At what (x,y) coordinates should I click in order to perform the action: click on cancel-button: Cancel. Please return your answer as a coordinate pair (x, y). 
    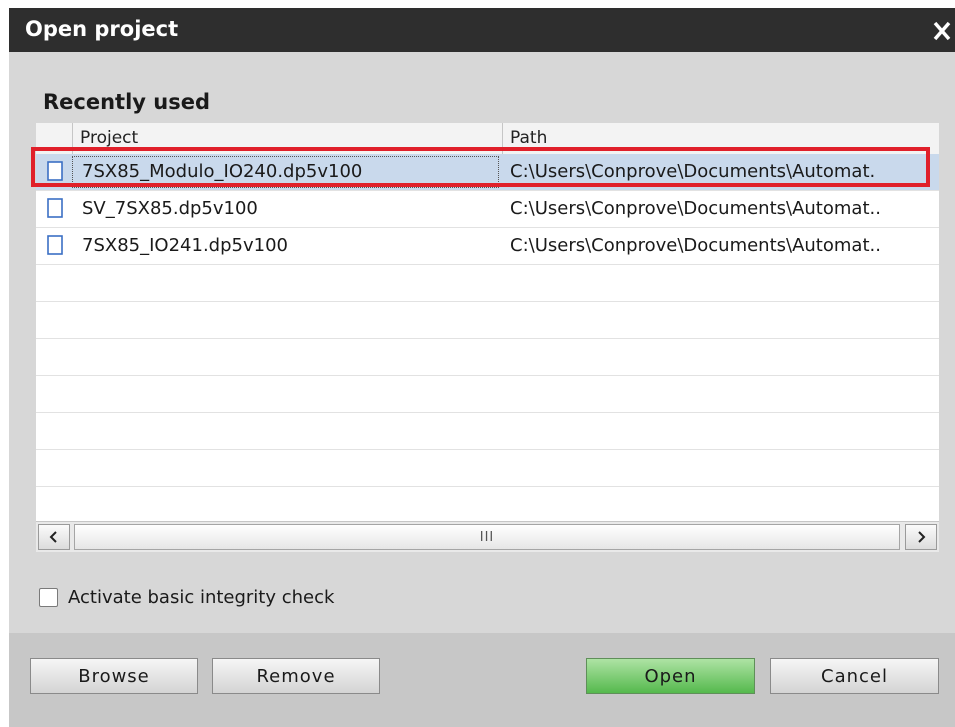
    Looking at the image, I should click on (854, 676).